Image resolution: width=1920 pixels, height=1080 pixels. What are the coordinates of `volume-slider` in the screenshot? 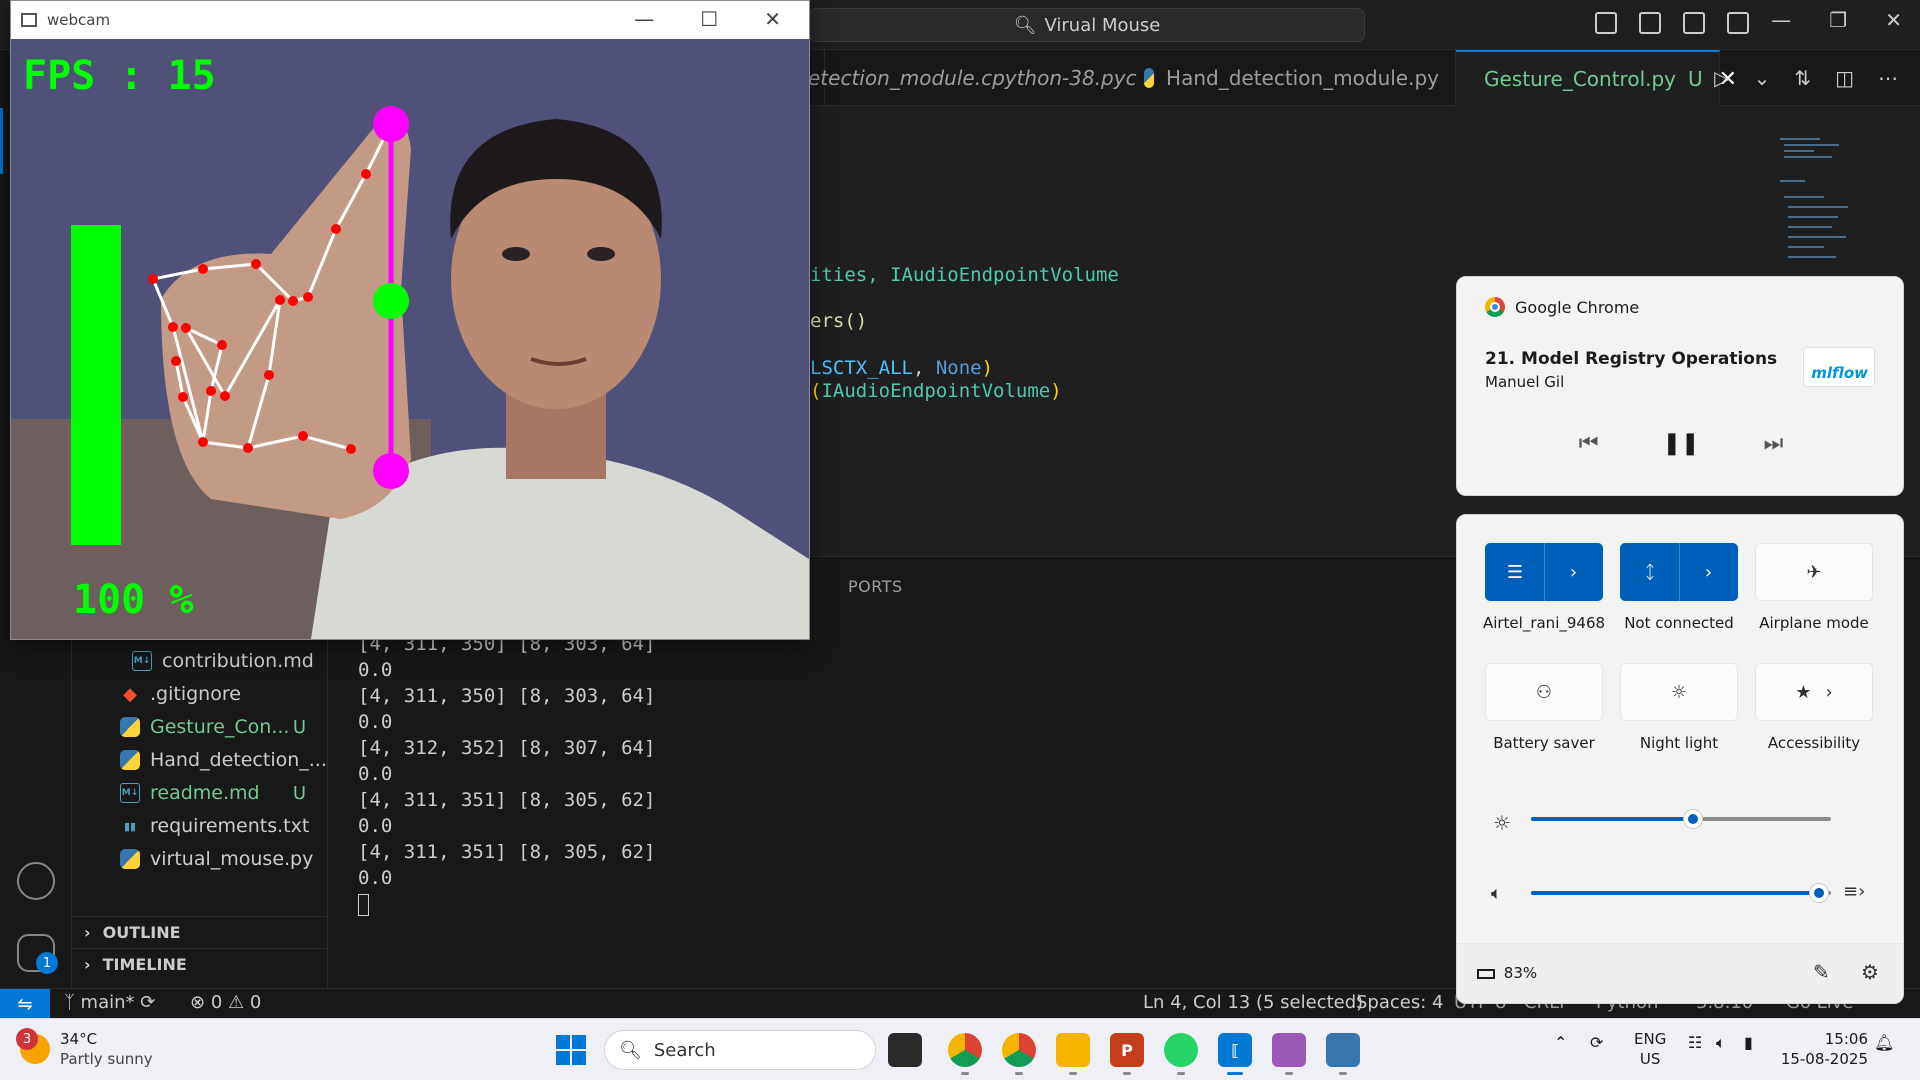 It's located at (1681, 893).